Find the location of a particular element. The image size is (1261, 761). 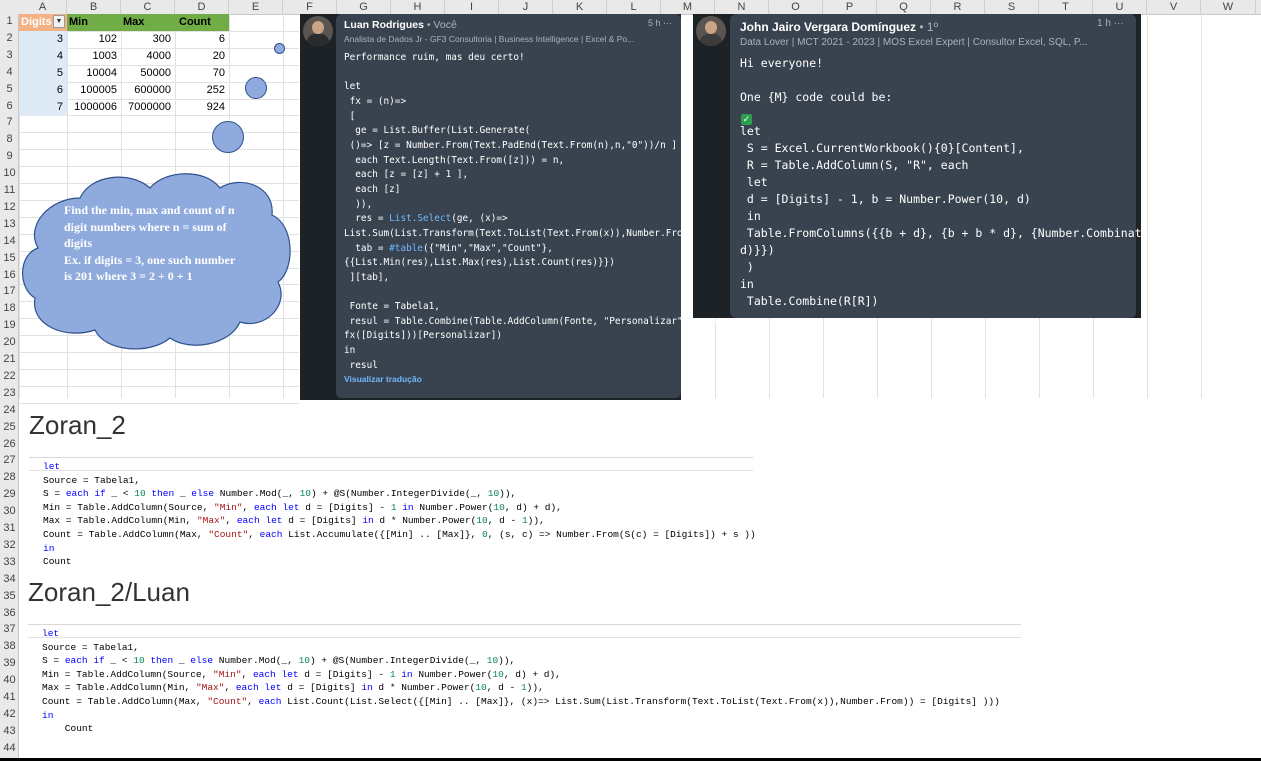

table-cell: 7 is located at coordinates (43, 107).